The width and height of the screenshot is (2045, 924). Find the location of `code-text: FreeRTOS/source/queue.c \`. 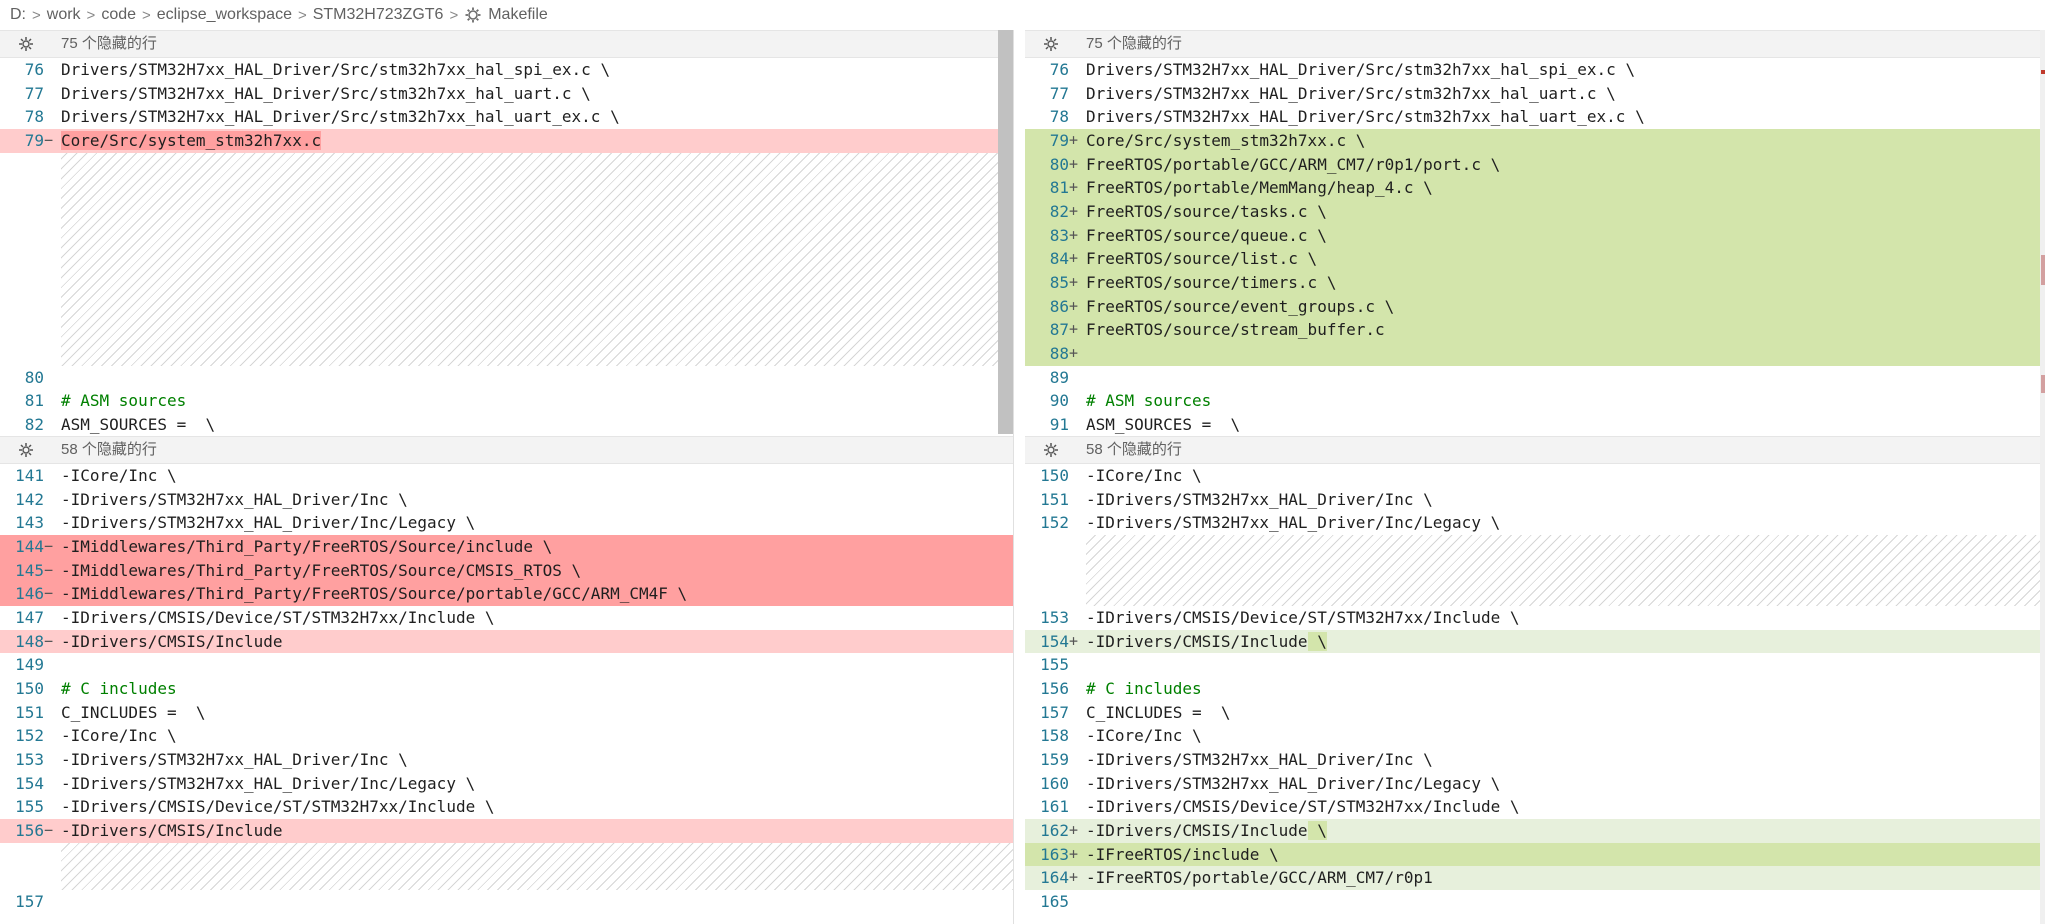

code-text: FreeRTOS/source/queue.c \ is located at coordinates (1565, 236).